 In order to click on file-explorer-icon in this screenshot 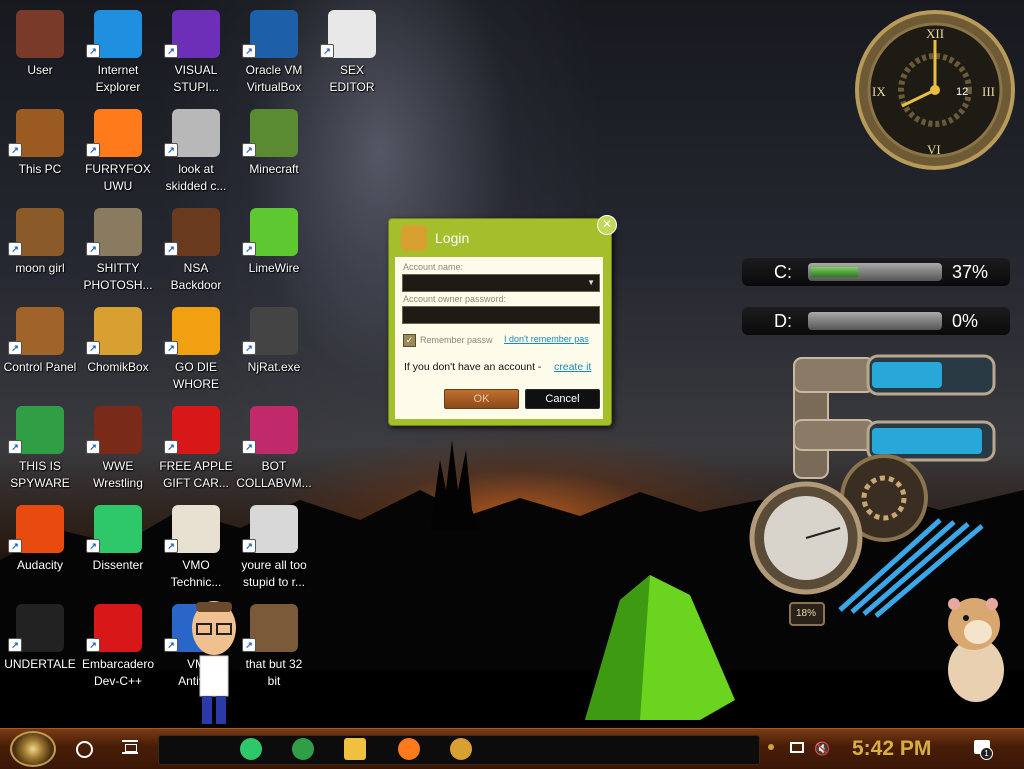, I will do `click(355, 749)`.